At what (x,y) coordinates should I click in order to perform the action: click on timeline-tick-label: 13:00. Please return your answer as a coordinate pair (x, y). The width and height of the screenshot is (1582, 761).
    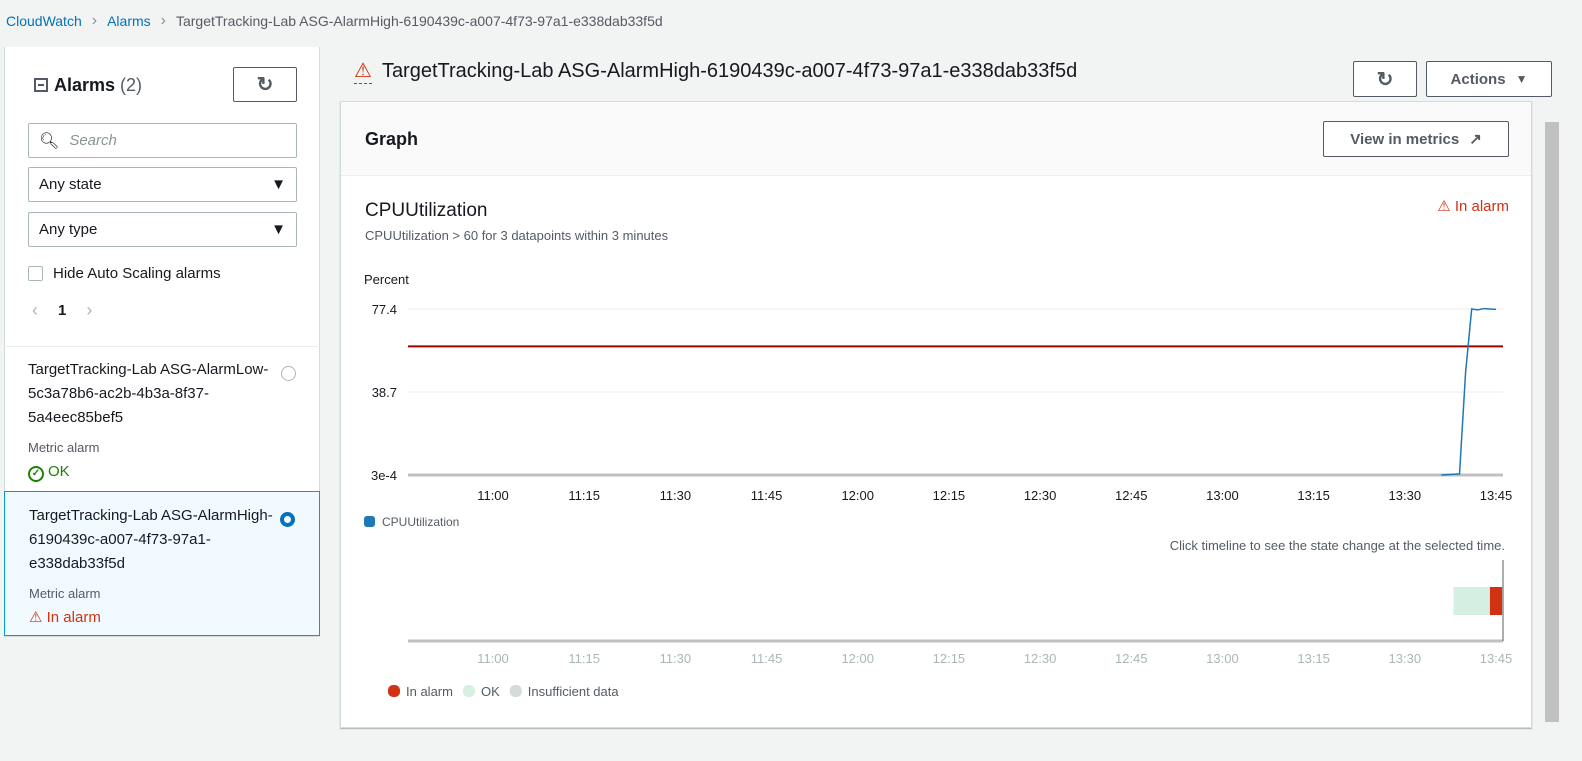
    Looking at the image, I should click on (1222, 658).